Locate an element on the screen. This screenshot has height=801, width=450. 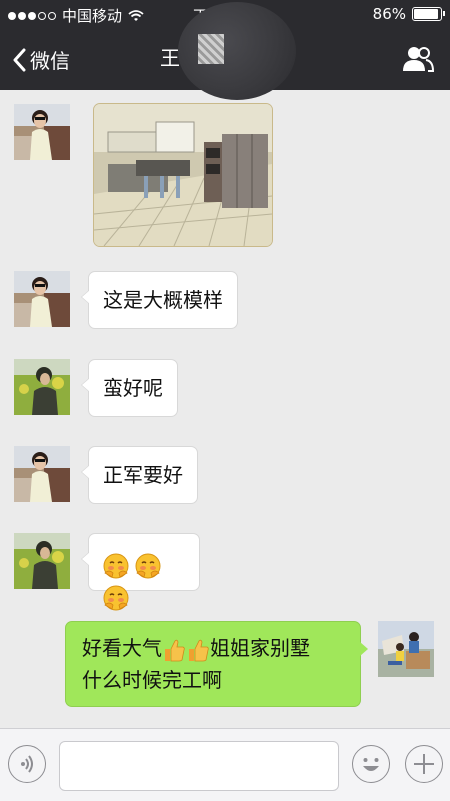
plus-icon is located at coordinates (424, 764).